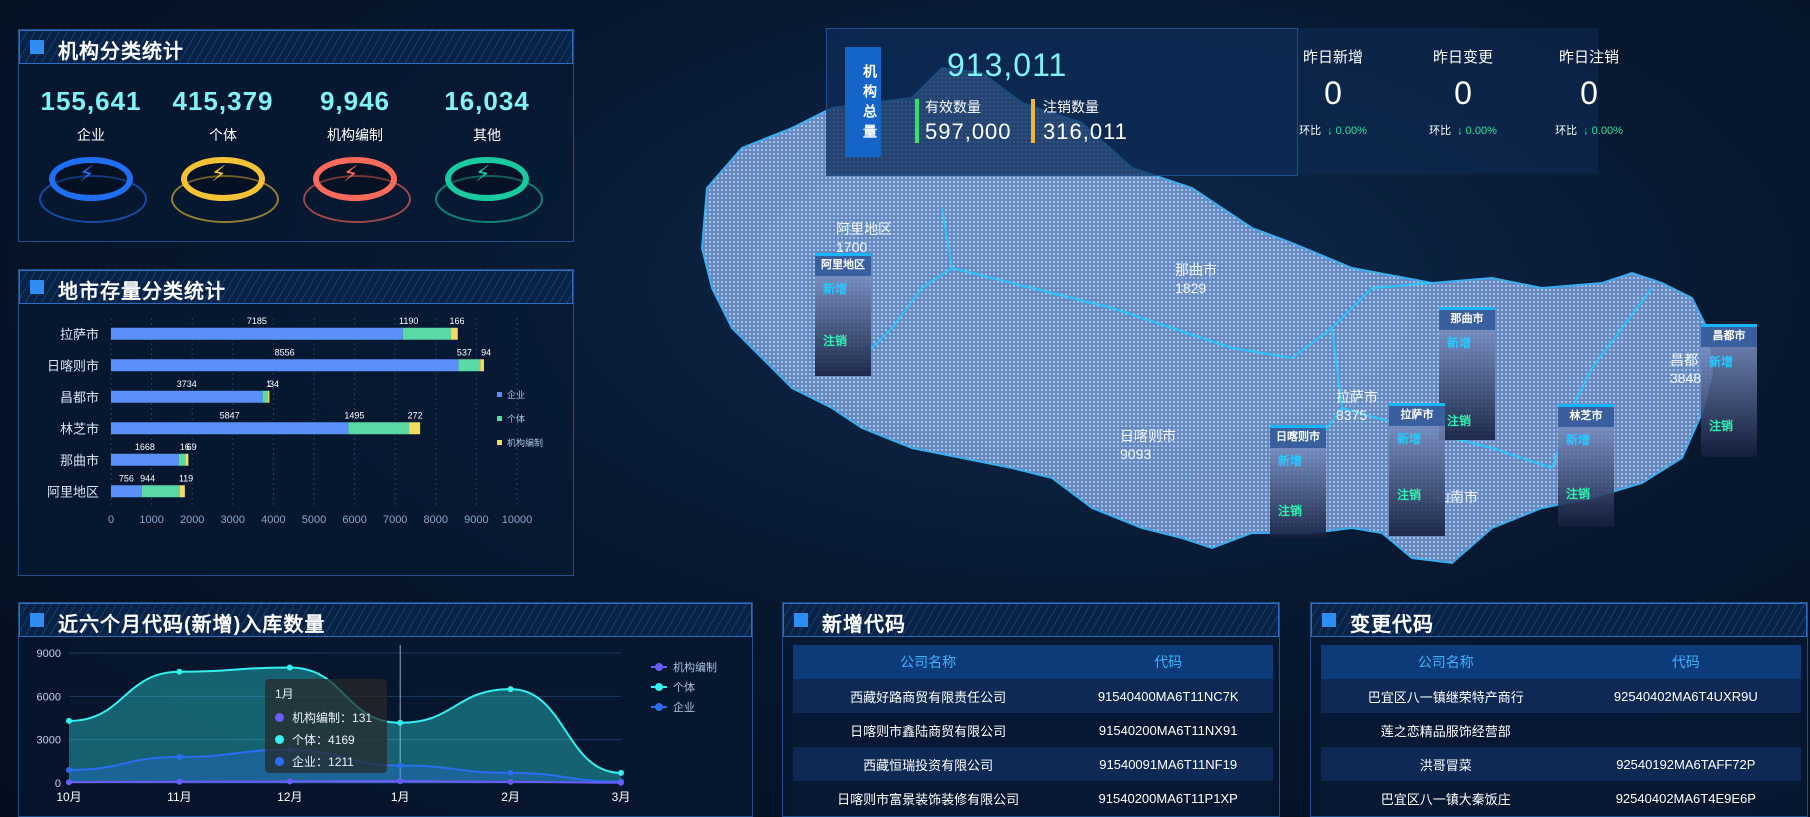 The image size is (1810, 817). Describe the element at coordinates (326, 726) in the screenshot. I see `chart-tooltip: 1月 机构编制：131 个体：4169 企业：1211` at that location.